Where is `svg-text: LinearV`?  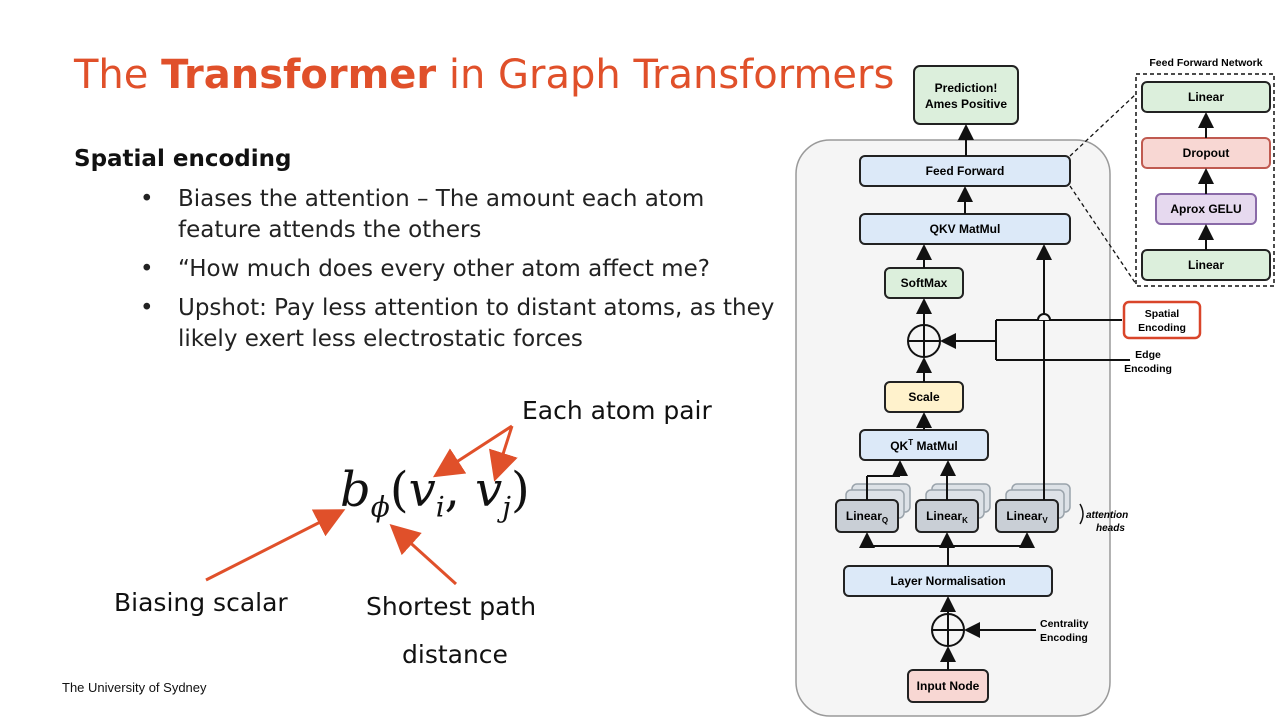 svg-text: LinearV is located at coordinates (1027, 517).